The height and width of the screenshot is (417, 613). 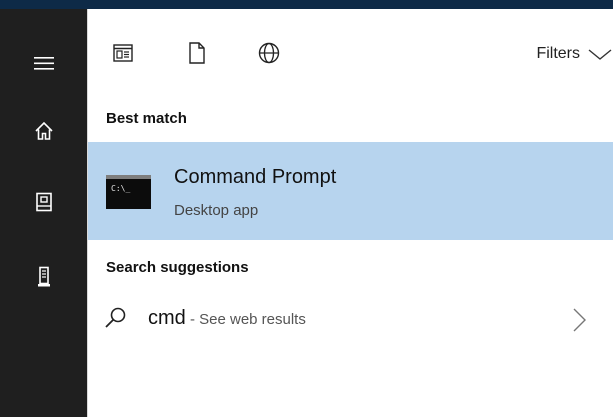 I want to click on documents-filter-button, so click(x=197, y=53).